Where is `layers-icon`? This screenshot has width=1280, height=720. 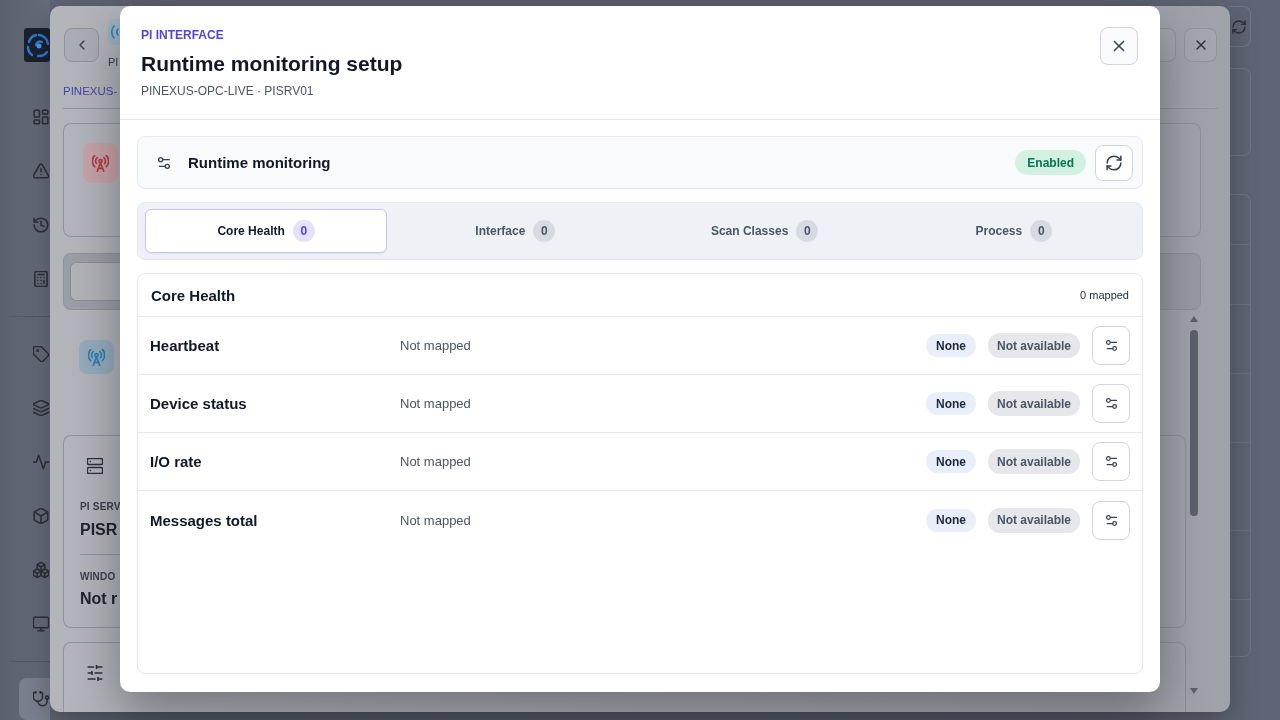
layers-icon is located at coordinates (41, 408).